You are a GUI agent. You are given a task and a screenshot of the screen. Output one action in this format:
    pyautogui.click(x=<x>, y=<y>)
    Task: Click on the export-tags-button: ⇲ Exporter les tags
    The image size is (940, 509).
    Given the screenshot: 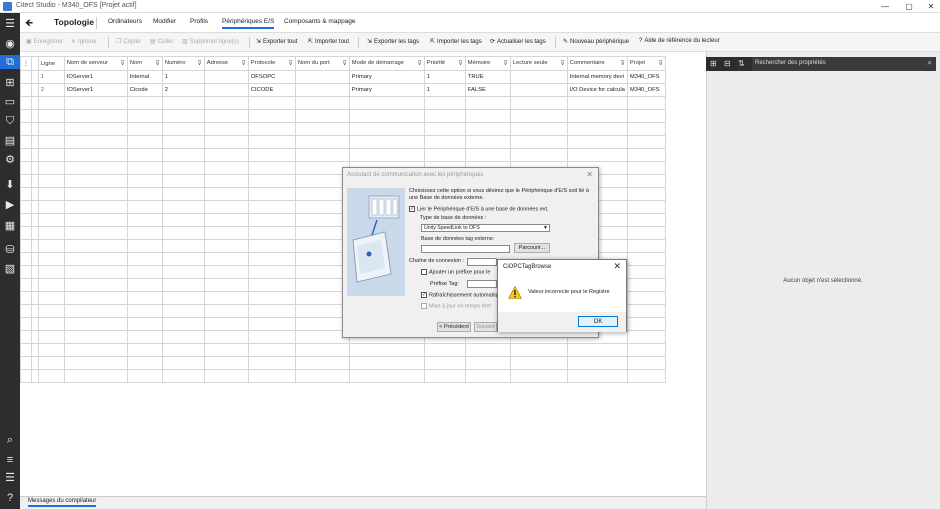 What is the action you would take?
    pyautogui.click(x=393, y=41)
    